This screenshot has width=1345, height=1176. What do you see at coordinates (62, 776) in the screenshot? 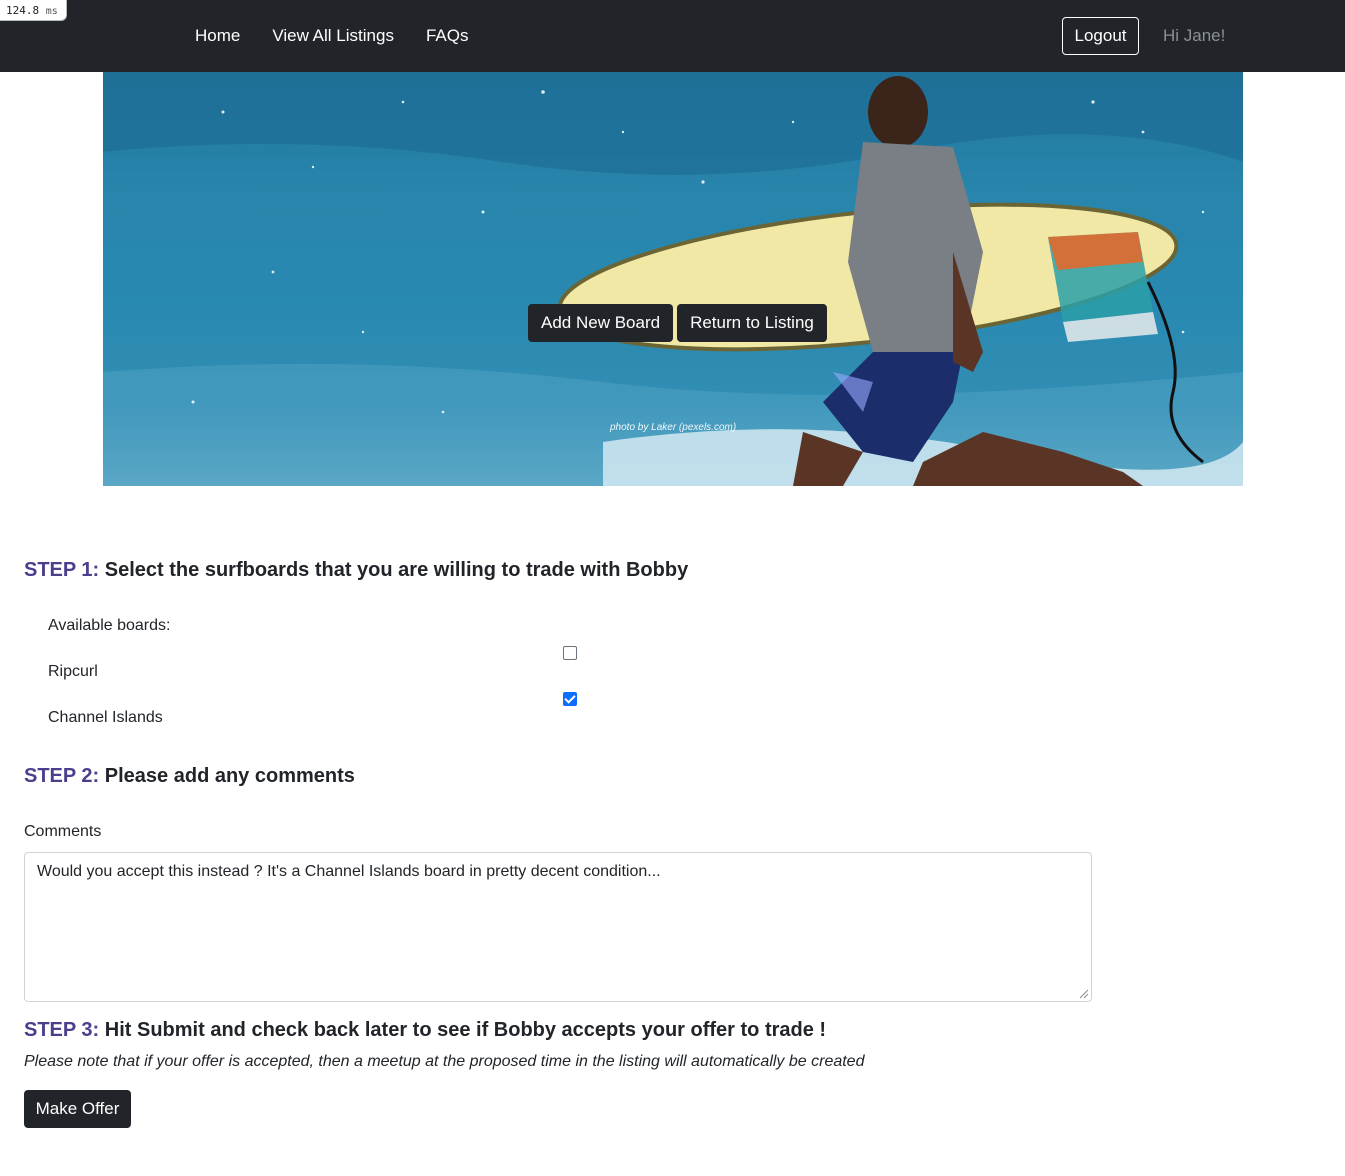
I see `step2-label: STEP 2:` at bounding box center [62, 776].